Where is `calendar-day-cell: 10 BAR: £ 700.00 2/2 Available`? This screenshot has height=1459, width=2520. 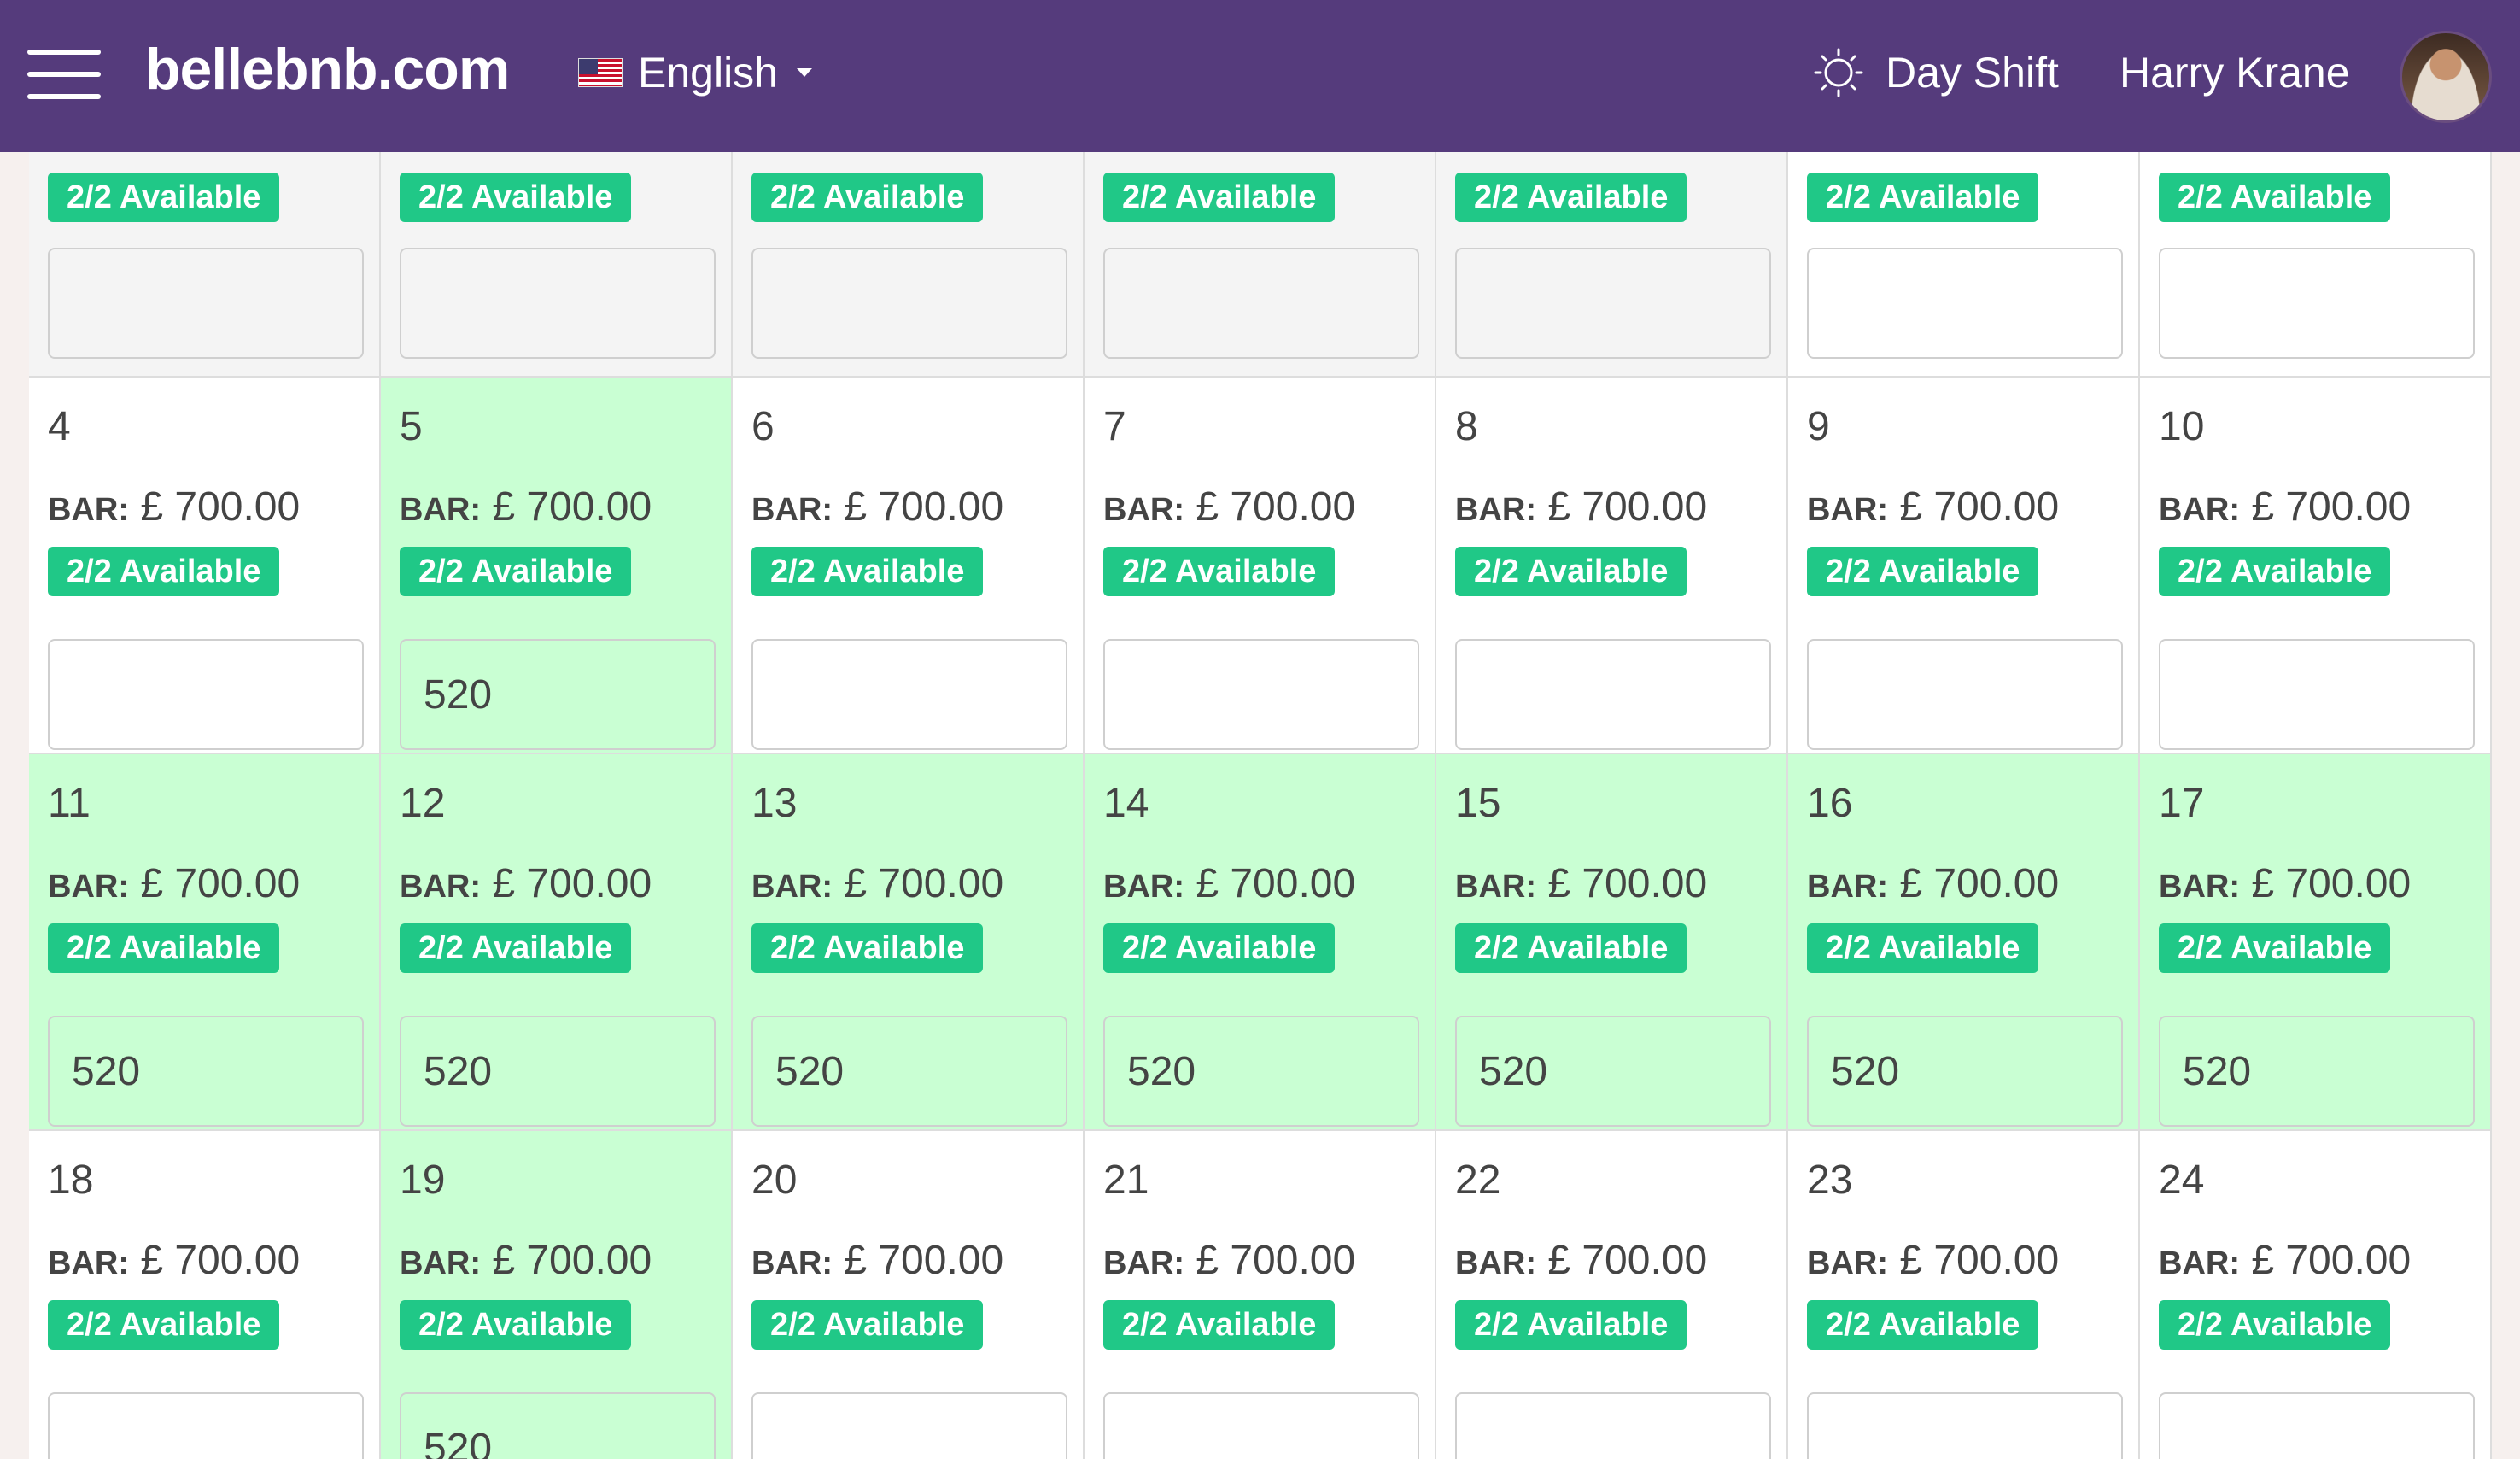
calendar-day-cell: 10 BAR: £ 700.00 2/2 Available is located at coordinates (2316, 566).